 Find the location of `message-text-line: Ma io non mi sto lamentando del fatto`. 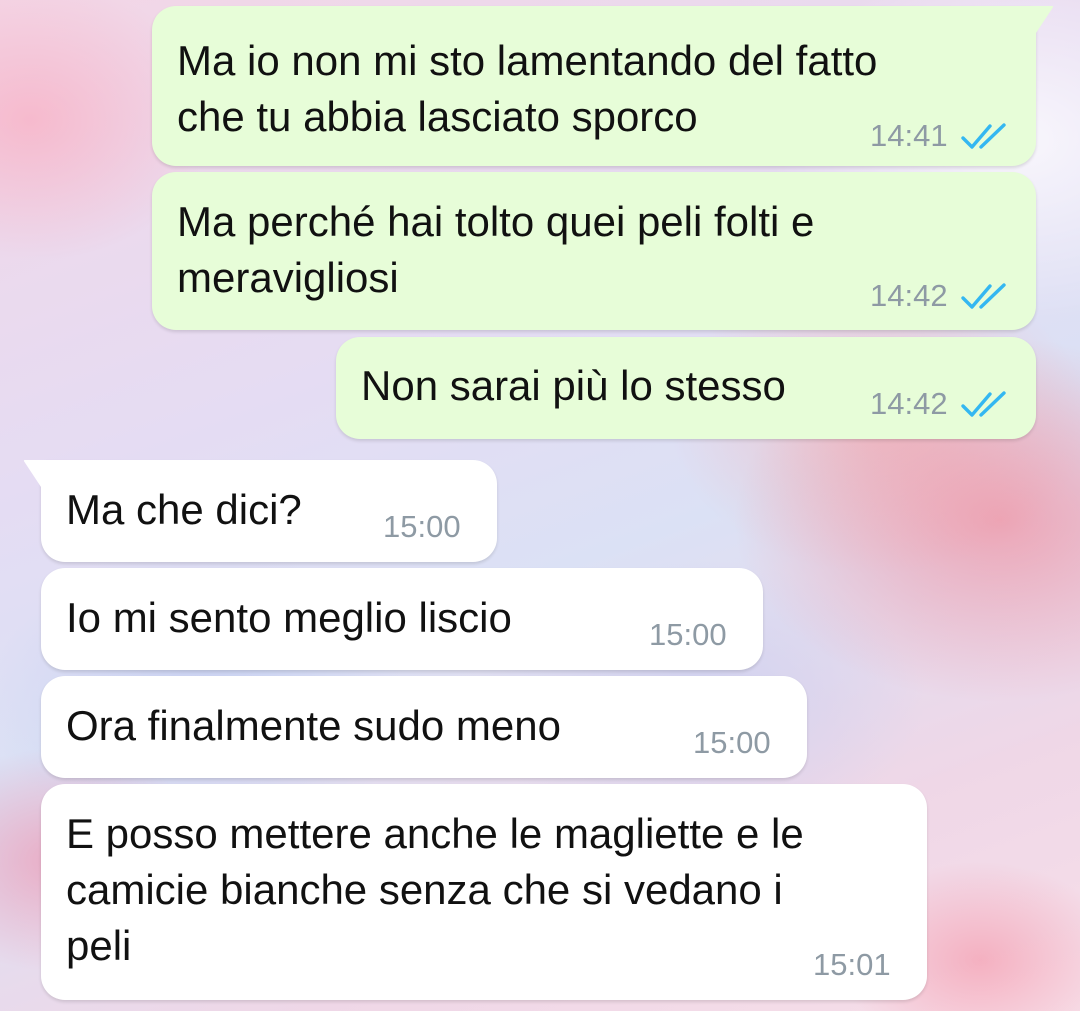

message-text-line: Ma io non mi sto lamentando del fatto is located at coordinates (527, 60).